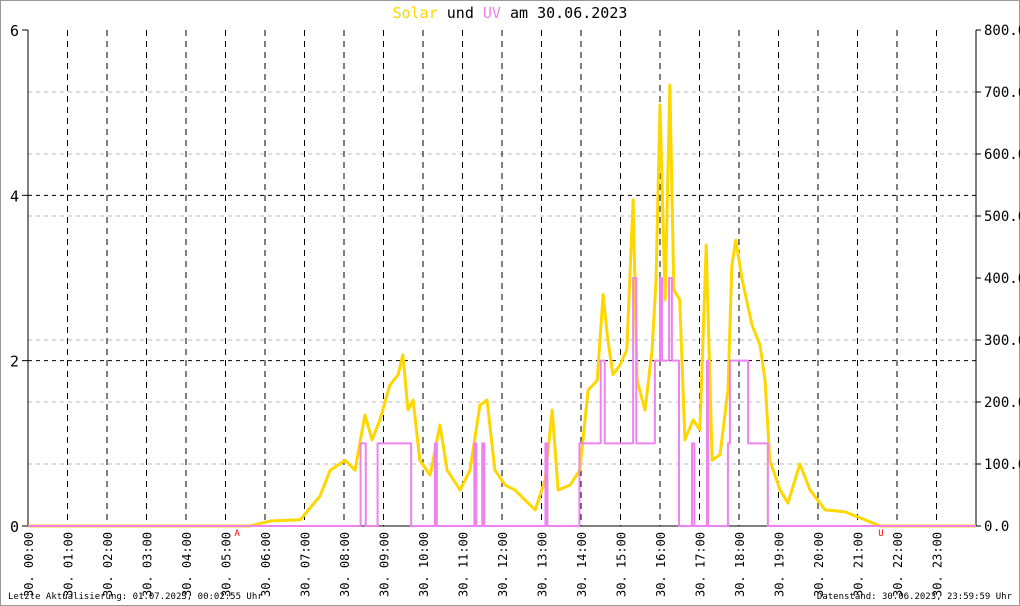 Image resolution: width=1020 pixels, height=606 pixels. I want to click on left-tick-label: 0, so click(14, 527).